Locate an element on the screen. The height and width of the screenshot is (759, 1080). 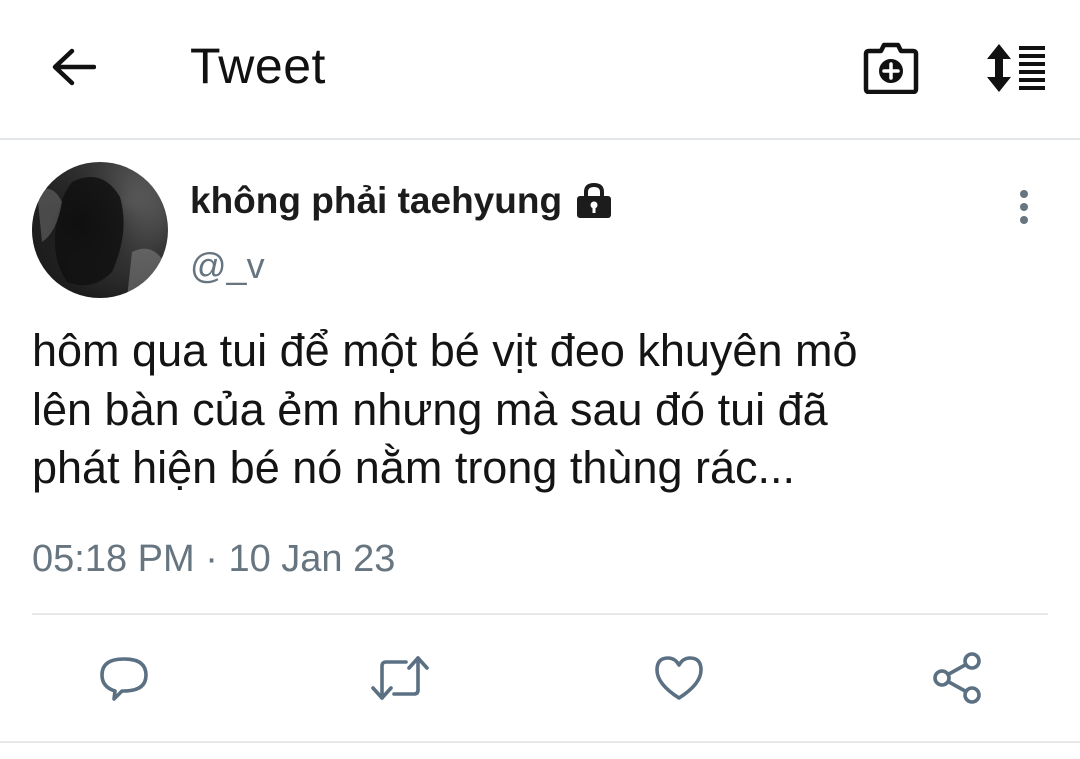
share-icon is located at coordinates (957, 678).